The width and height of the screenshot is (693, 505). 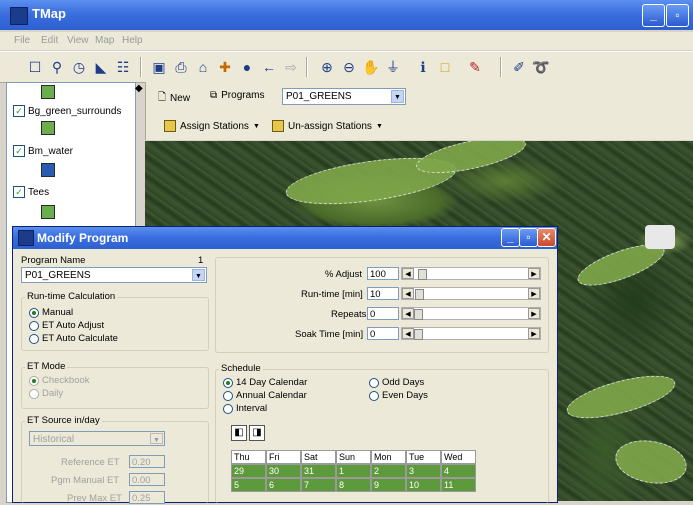 I want to click on unassign-stations-button: Un-assign Stations ▼, so click(x=327, y=126).